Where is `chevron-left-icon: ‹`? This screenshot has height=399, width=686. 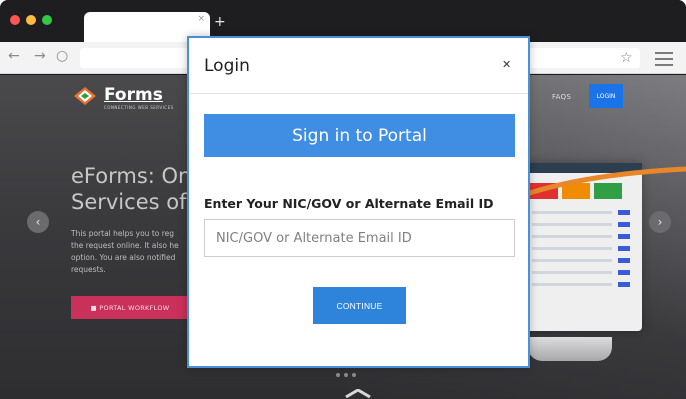
chevron-left-icon: ‹ is located at coordinates (38, 222).